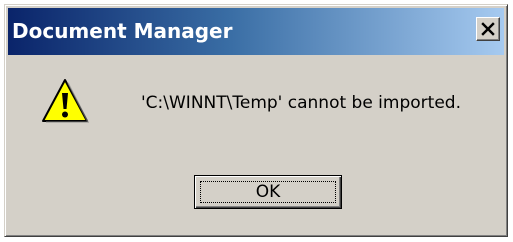  I want to click on close-button, so click(488, 29).